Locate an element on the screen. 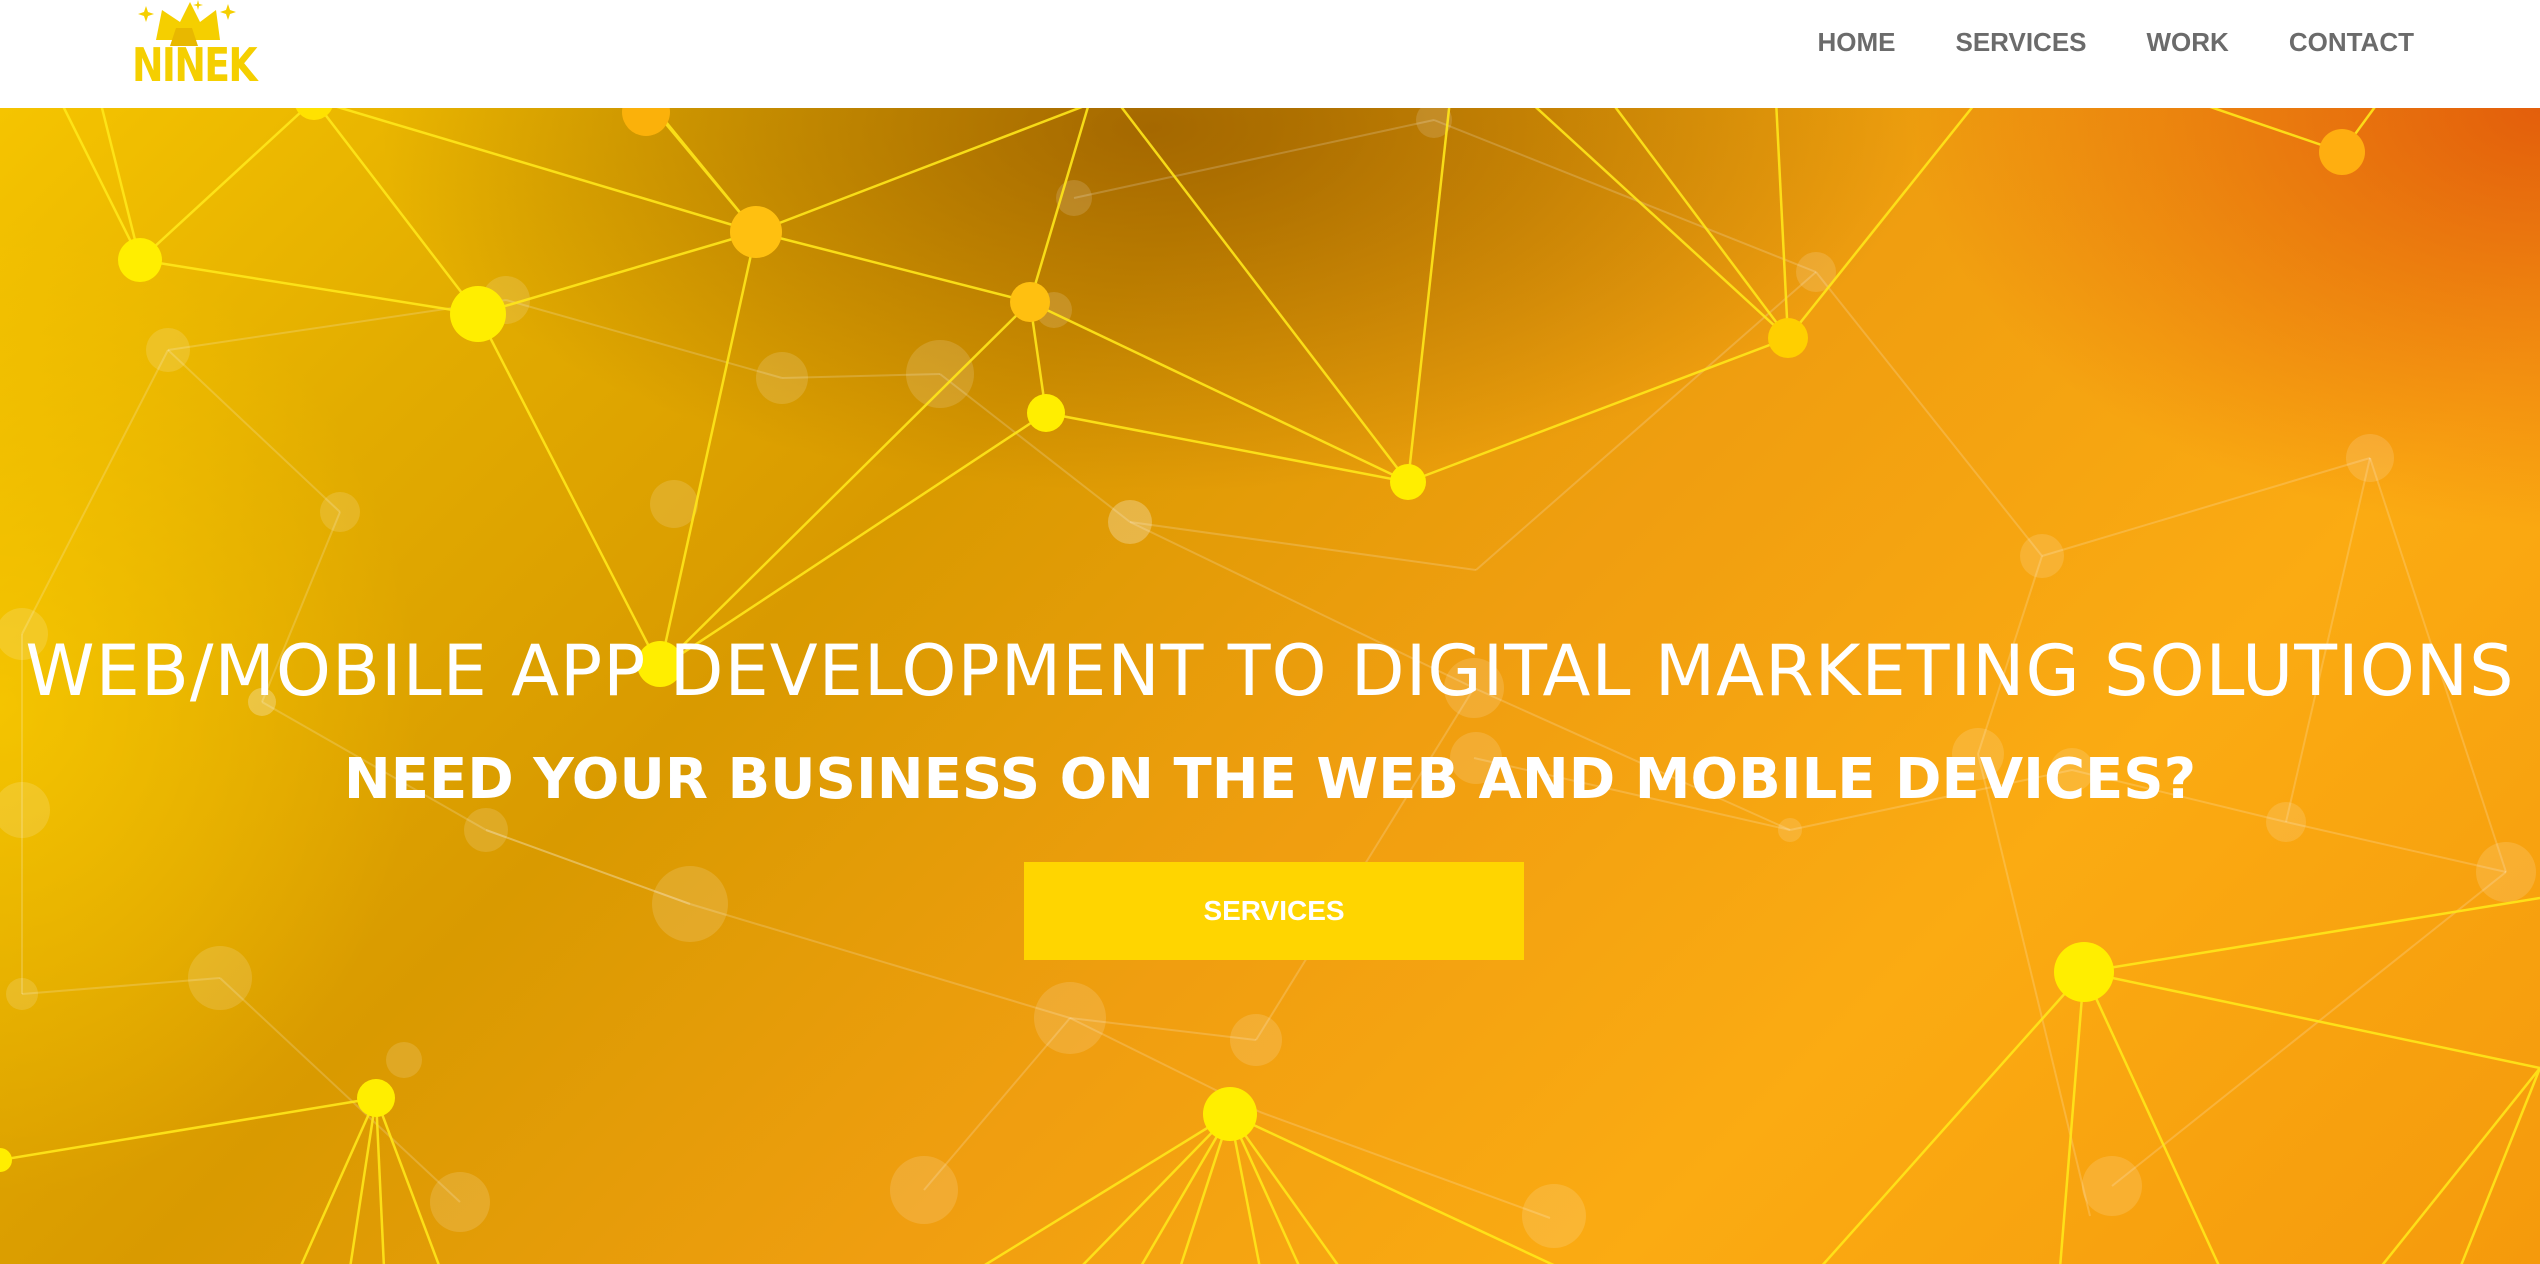 This screenshot has height=1264, width=2540. services-cta-button: SERVICES is located at coordinates (1274, 911).